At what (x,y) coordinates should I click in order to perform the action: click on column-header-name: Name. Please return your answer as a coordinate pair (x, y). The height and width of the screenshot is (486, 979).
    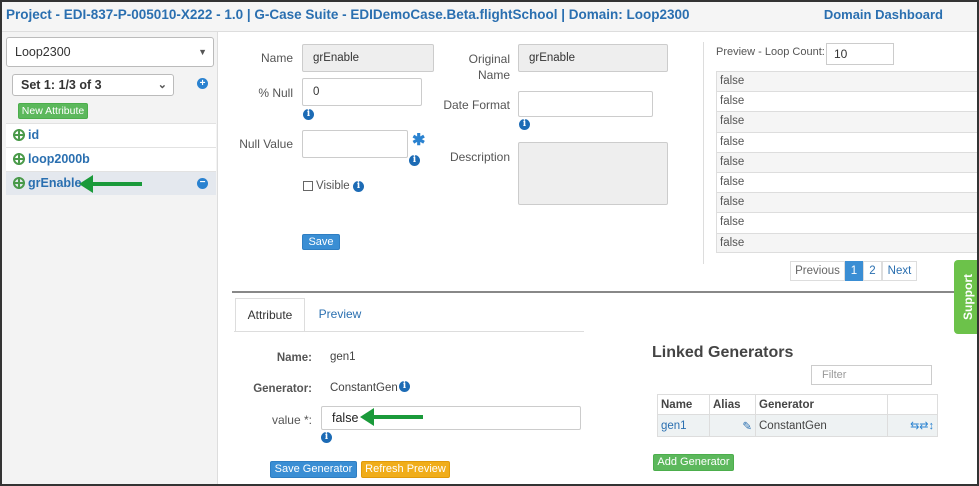
    Looking at the image, I should click on (683, 404).